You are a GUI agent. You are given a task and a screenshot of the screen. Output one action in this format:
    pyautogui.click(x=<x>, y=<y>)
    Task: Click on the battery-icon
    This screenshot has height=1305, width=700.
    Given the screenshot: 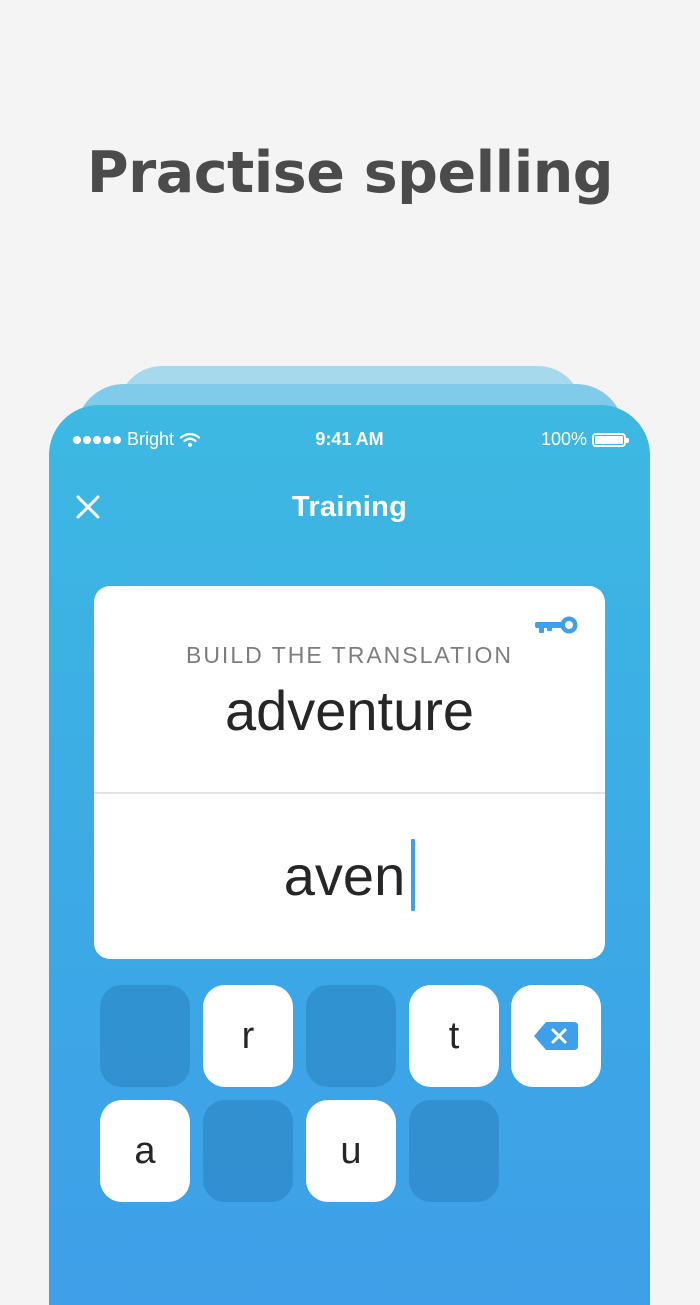 What is the action you would take?
    pyautogui.click(x=610, y=439)
    